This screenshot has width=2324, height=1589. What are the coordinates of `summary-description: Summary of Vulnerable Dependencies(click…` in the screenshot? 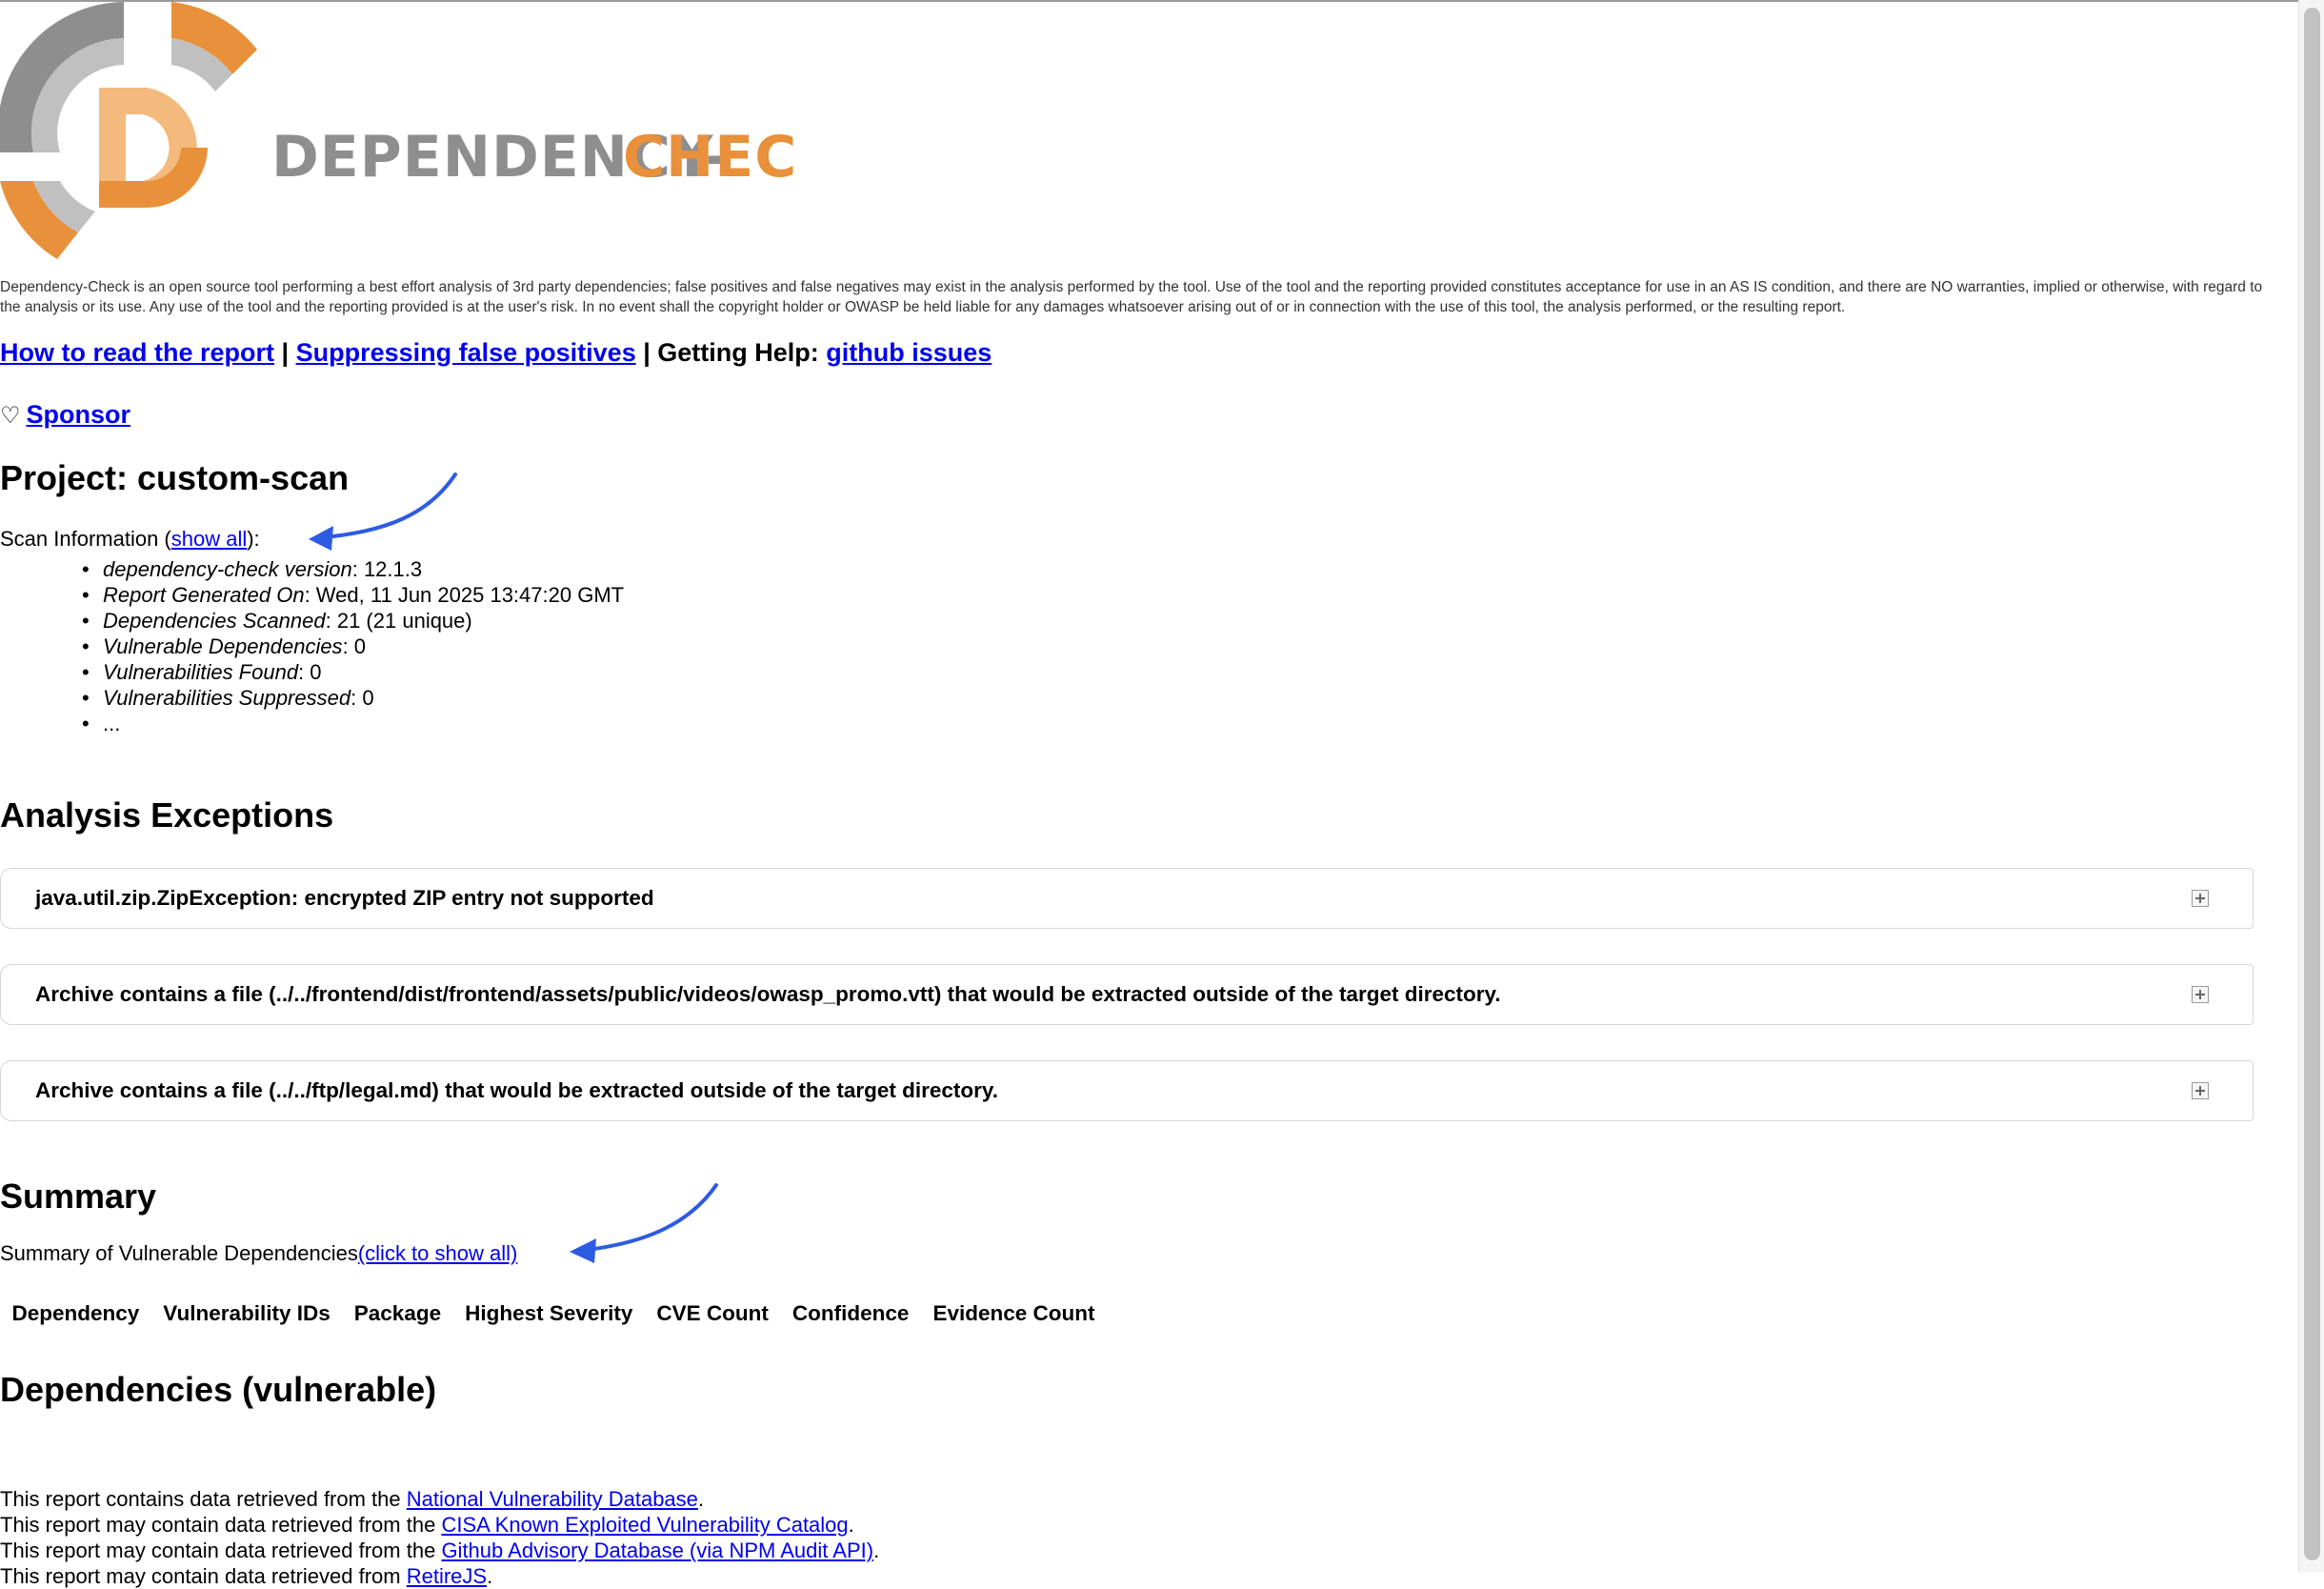 It's located at (259, 1253).